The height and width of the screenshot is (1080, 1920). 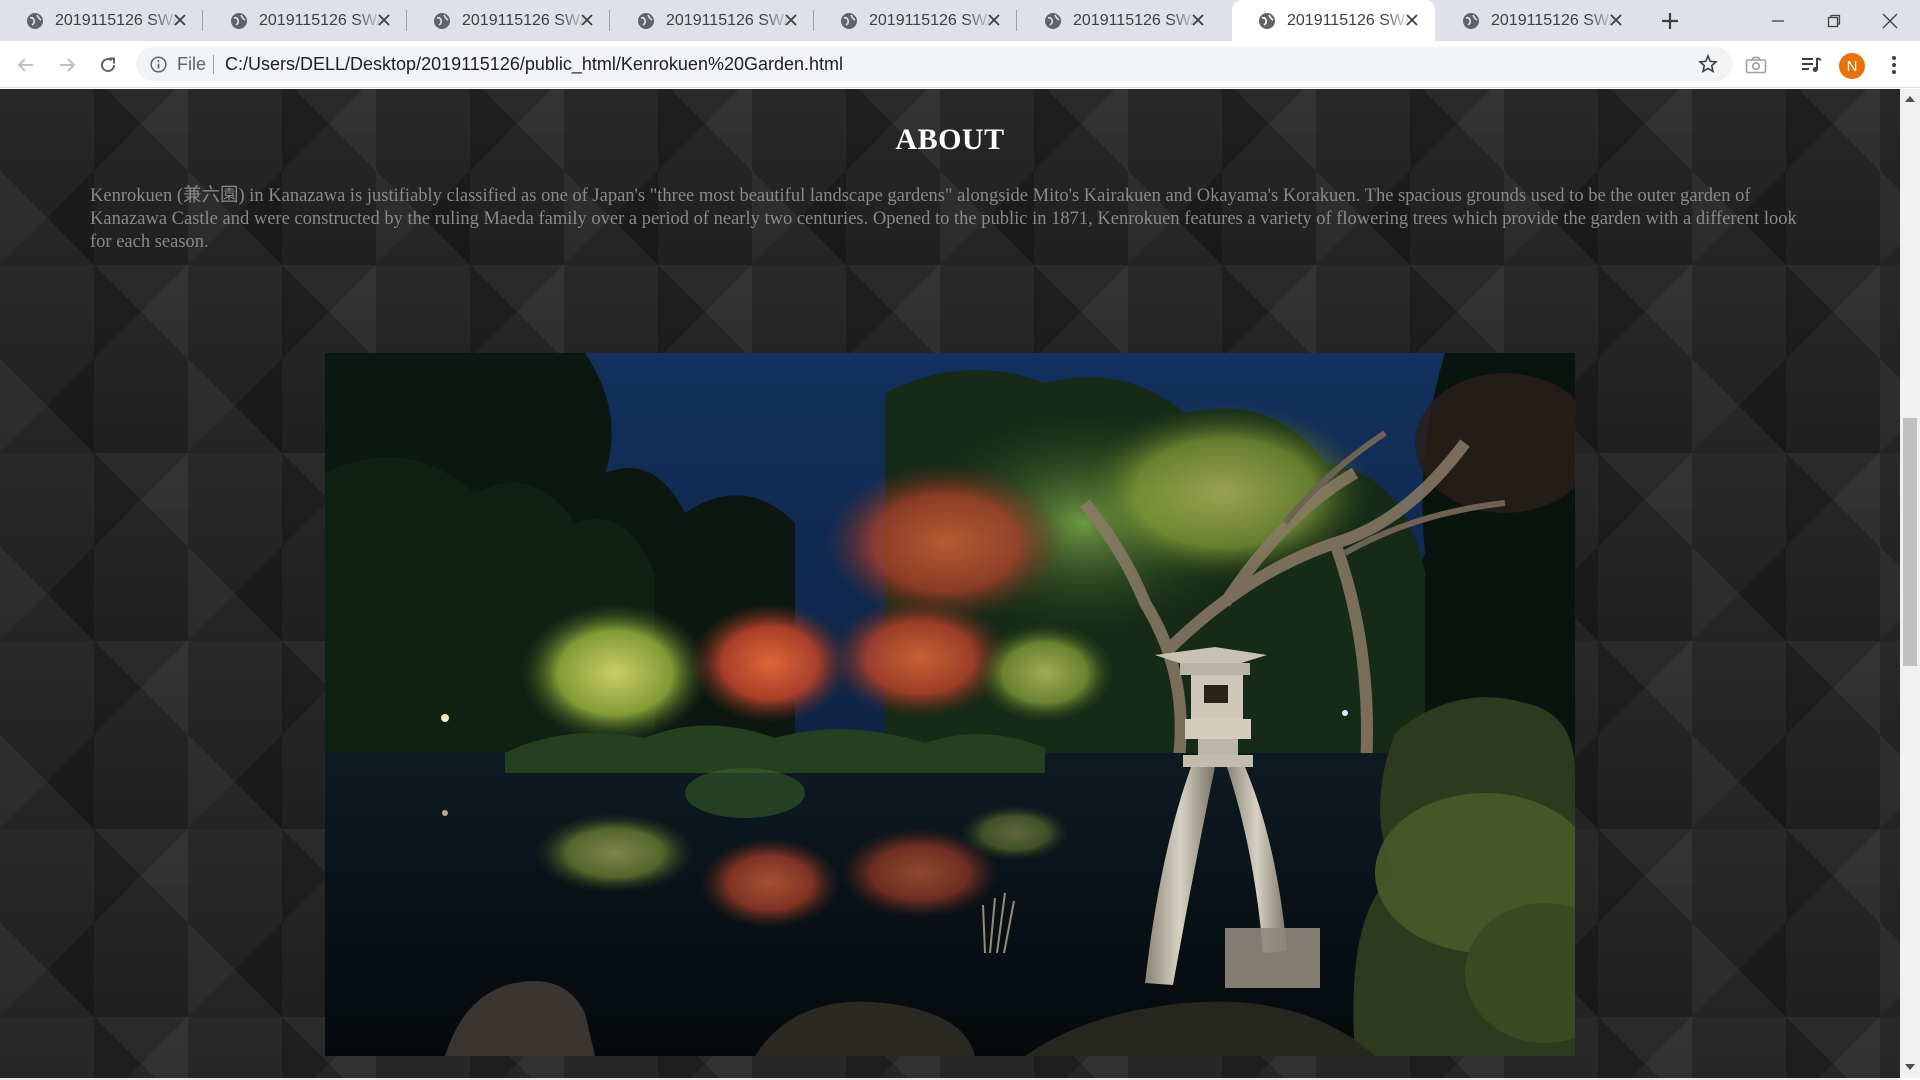 I want to click on scrollbar-thumb, so click(x=1910, y=542).